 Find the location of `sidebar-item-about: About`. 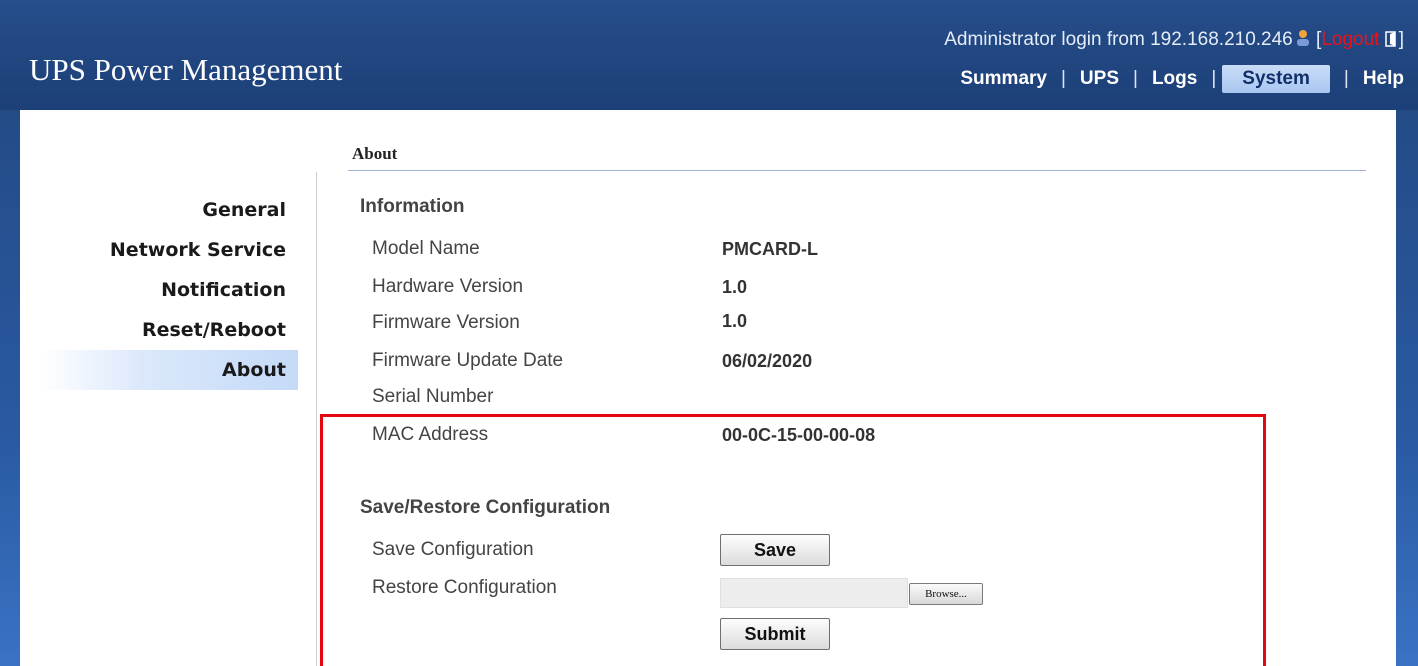

sidebar-item-about: About is located at coordinates (169, 370).